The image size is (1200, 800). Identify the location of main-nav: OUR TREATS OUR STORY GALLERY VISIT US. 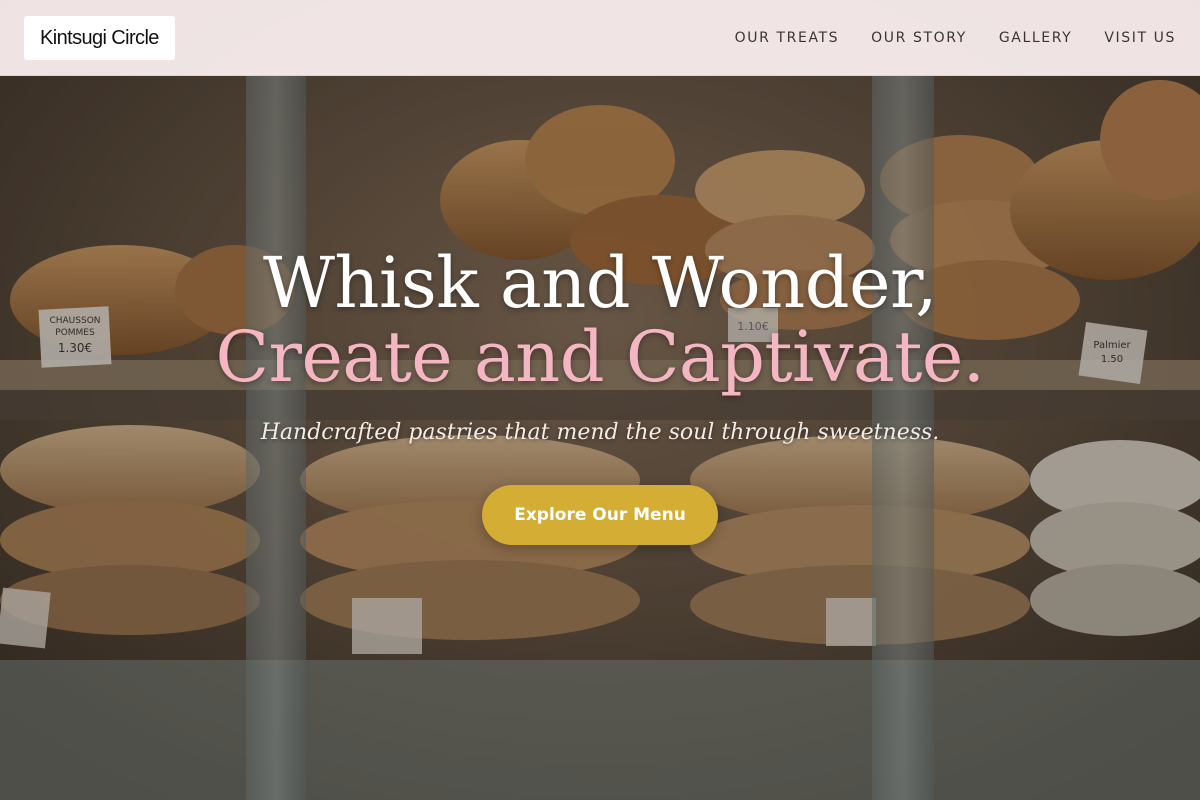
(955, 38).